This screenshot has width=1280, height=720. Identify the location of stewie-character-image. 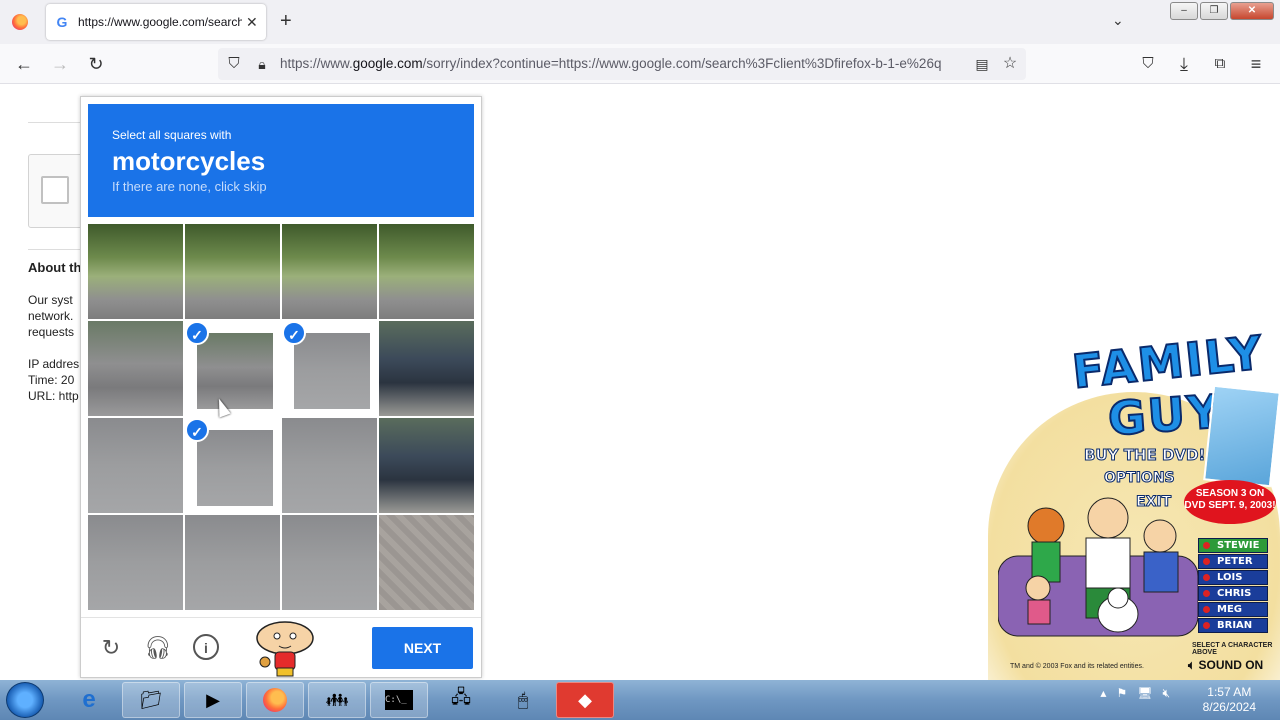
(285, 649).